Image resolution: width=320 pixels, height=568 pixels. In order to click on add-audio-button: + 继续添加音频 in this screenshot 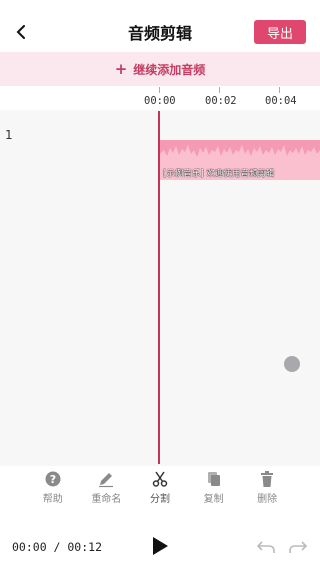, I will do `click(160, 69)`.